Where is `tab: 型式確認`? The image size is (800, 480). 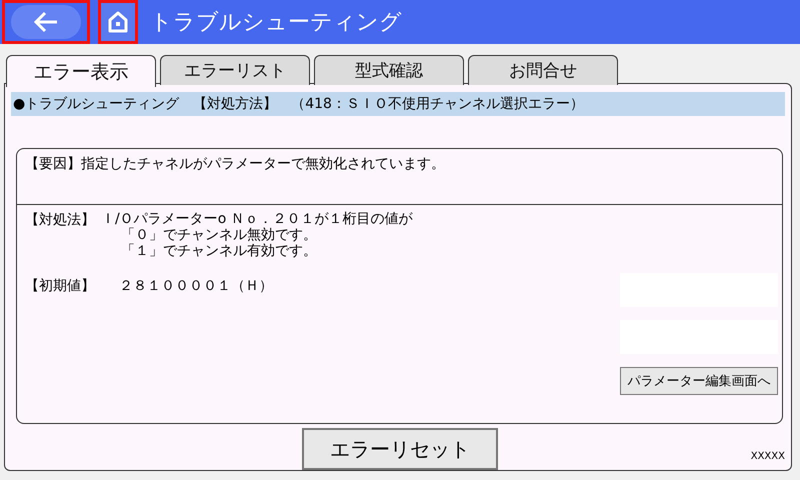 tab: 型式確認 is located at coordinates (389, 70).